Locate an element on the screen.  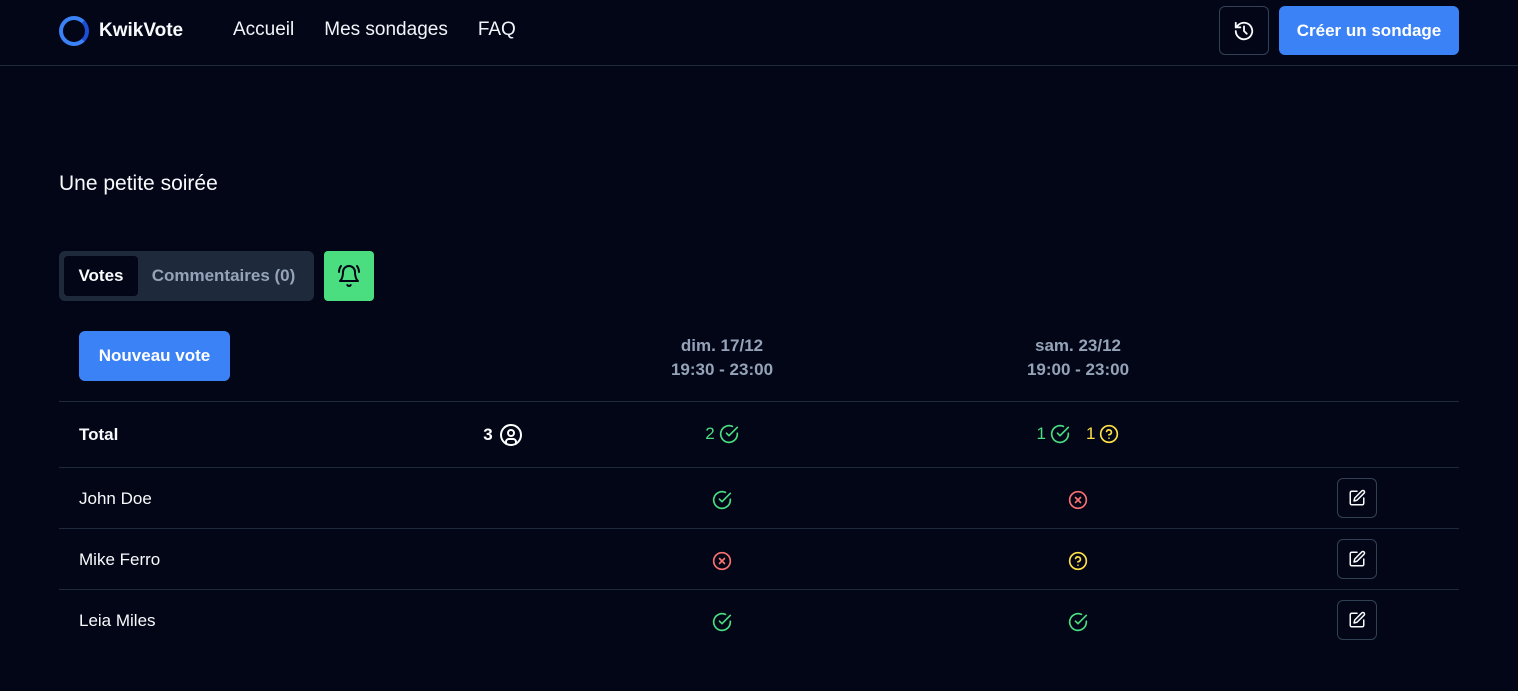
tab-comments: Commentaires (0) is located at coordinates (223, 276).